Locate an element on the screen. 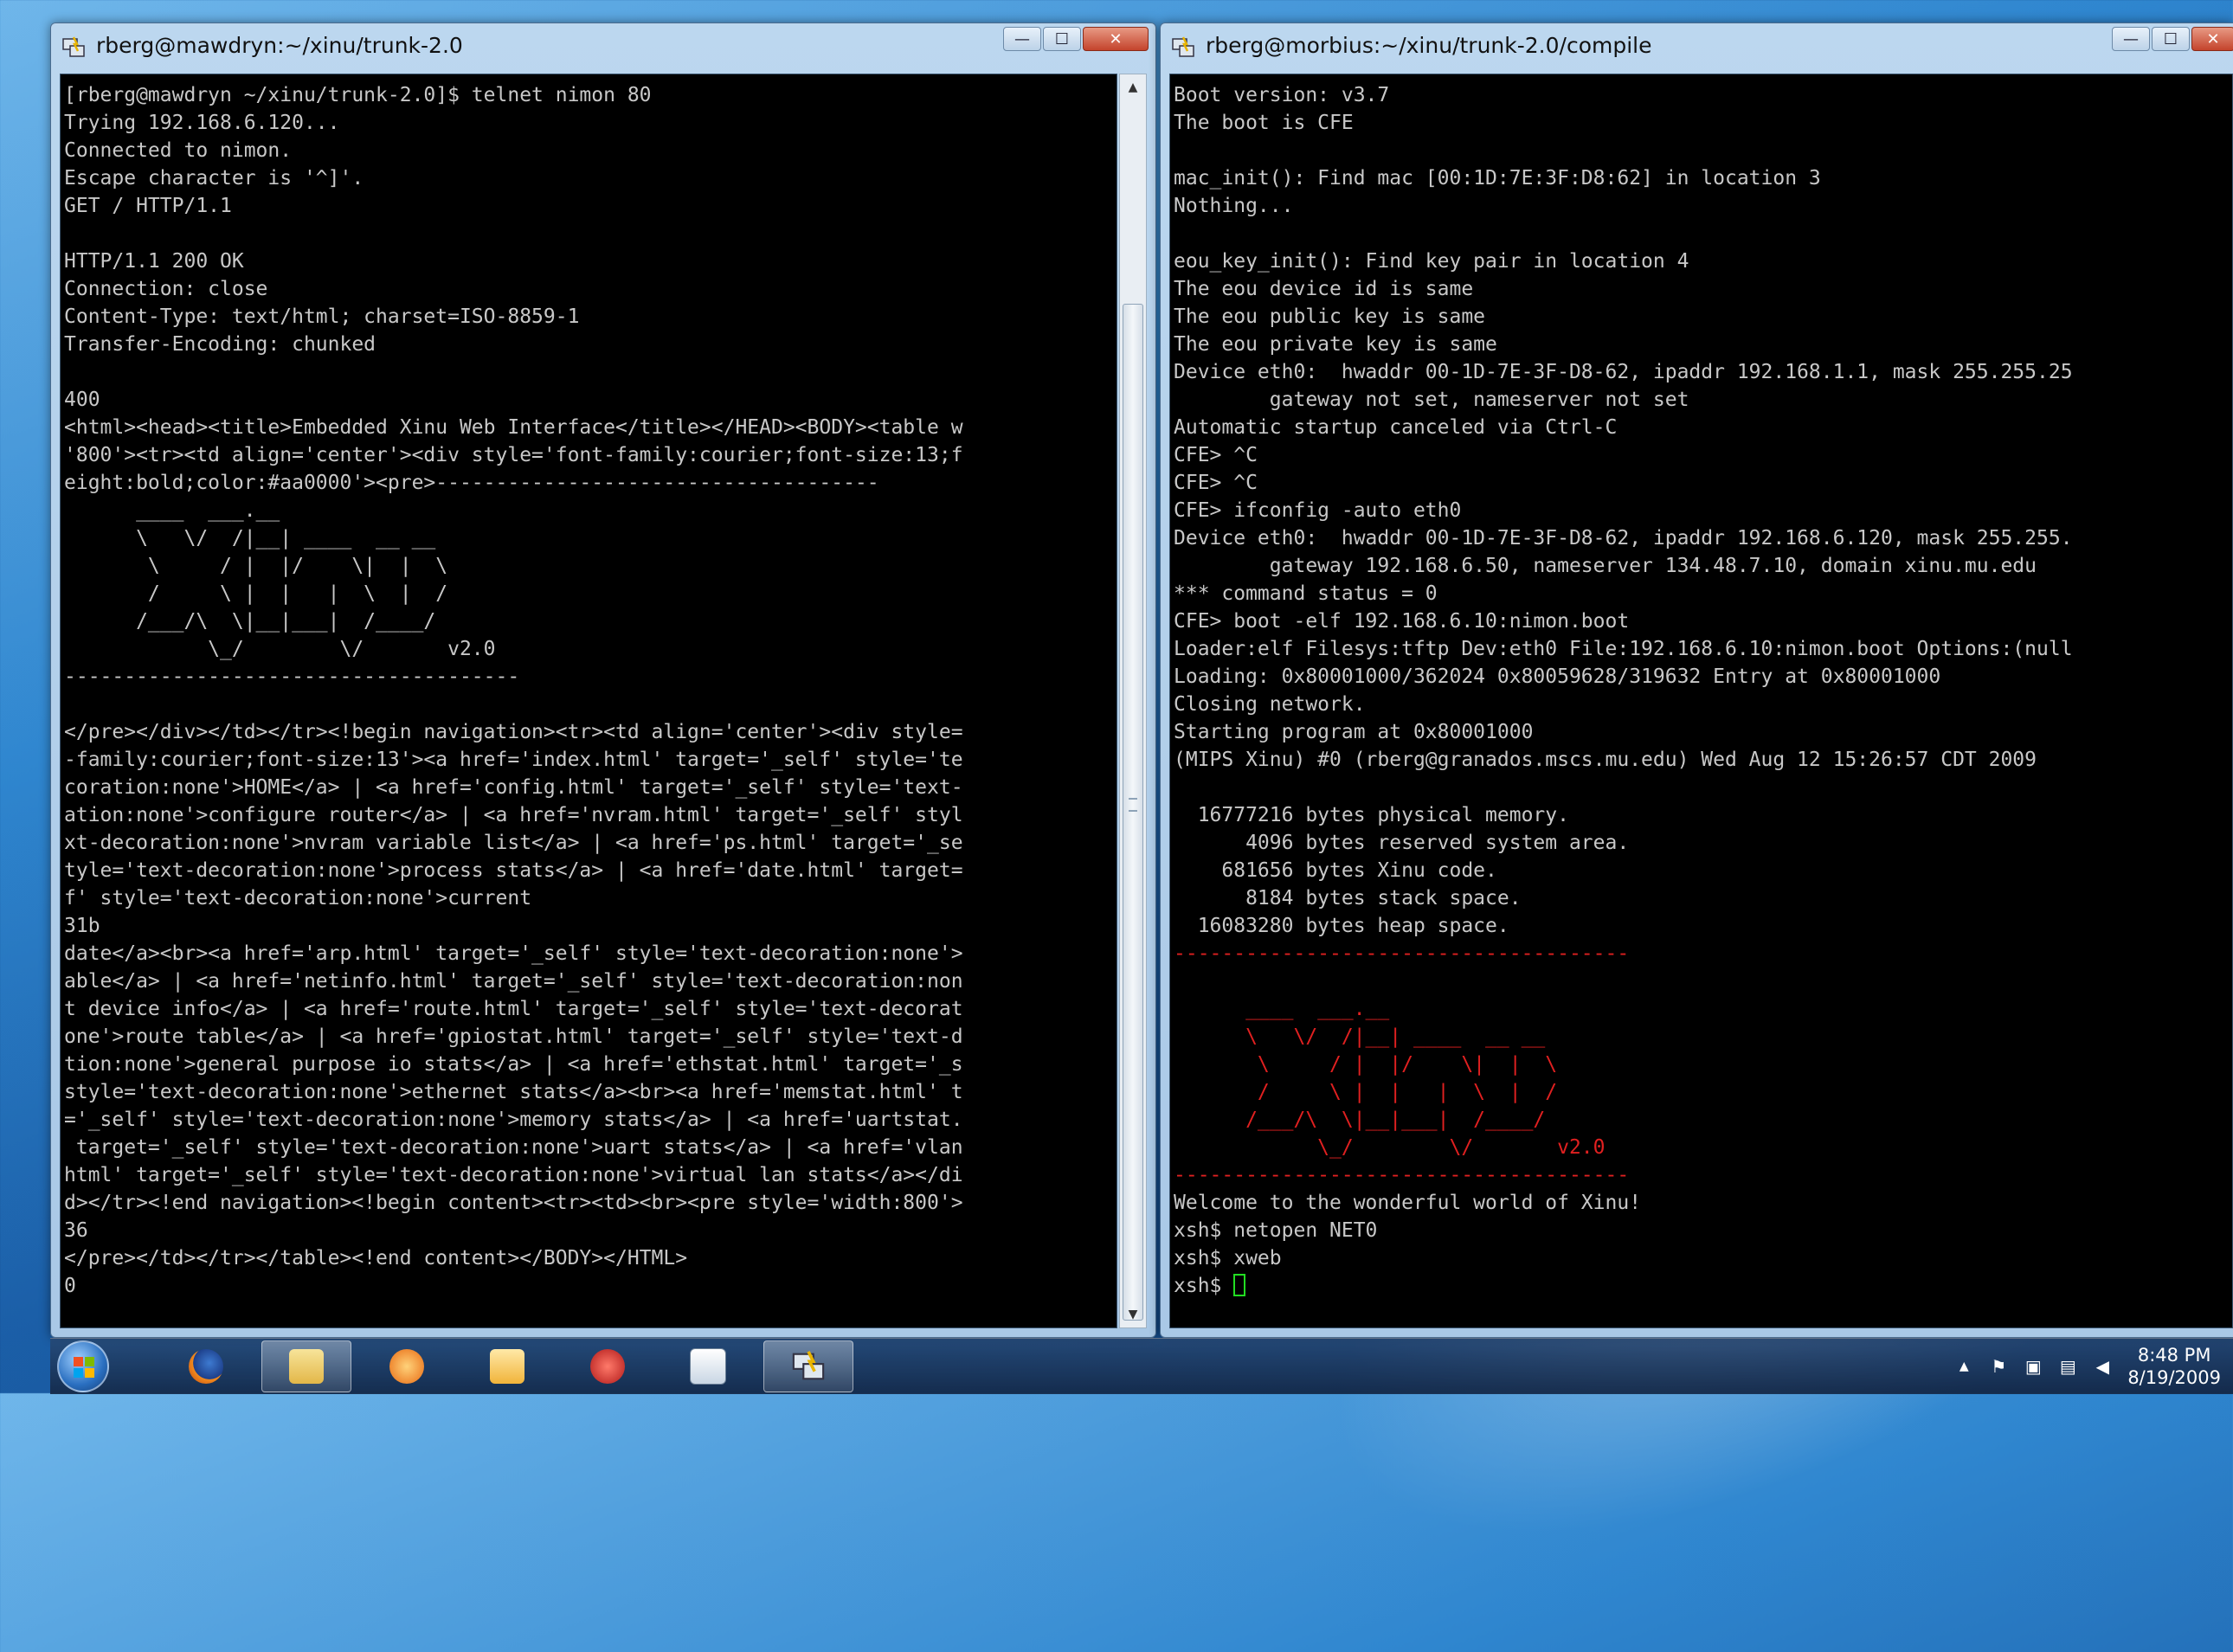 Image resolution: width=2233 pixels, height=1652 pixels. show-hidden-icons-button: ▲ is located at coordinates (1964, 1366).